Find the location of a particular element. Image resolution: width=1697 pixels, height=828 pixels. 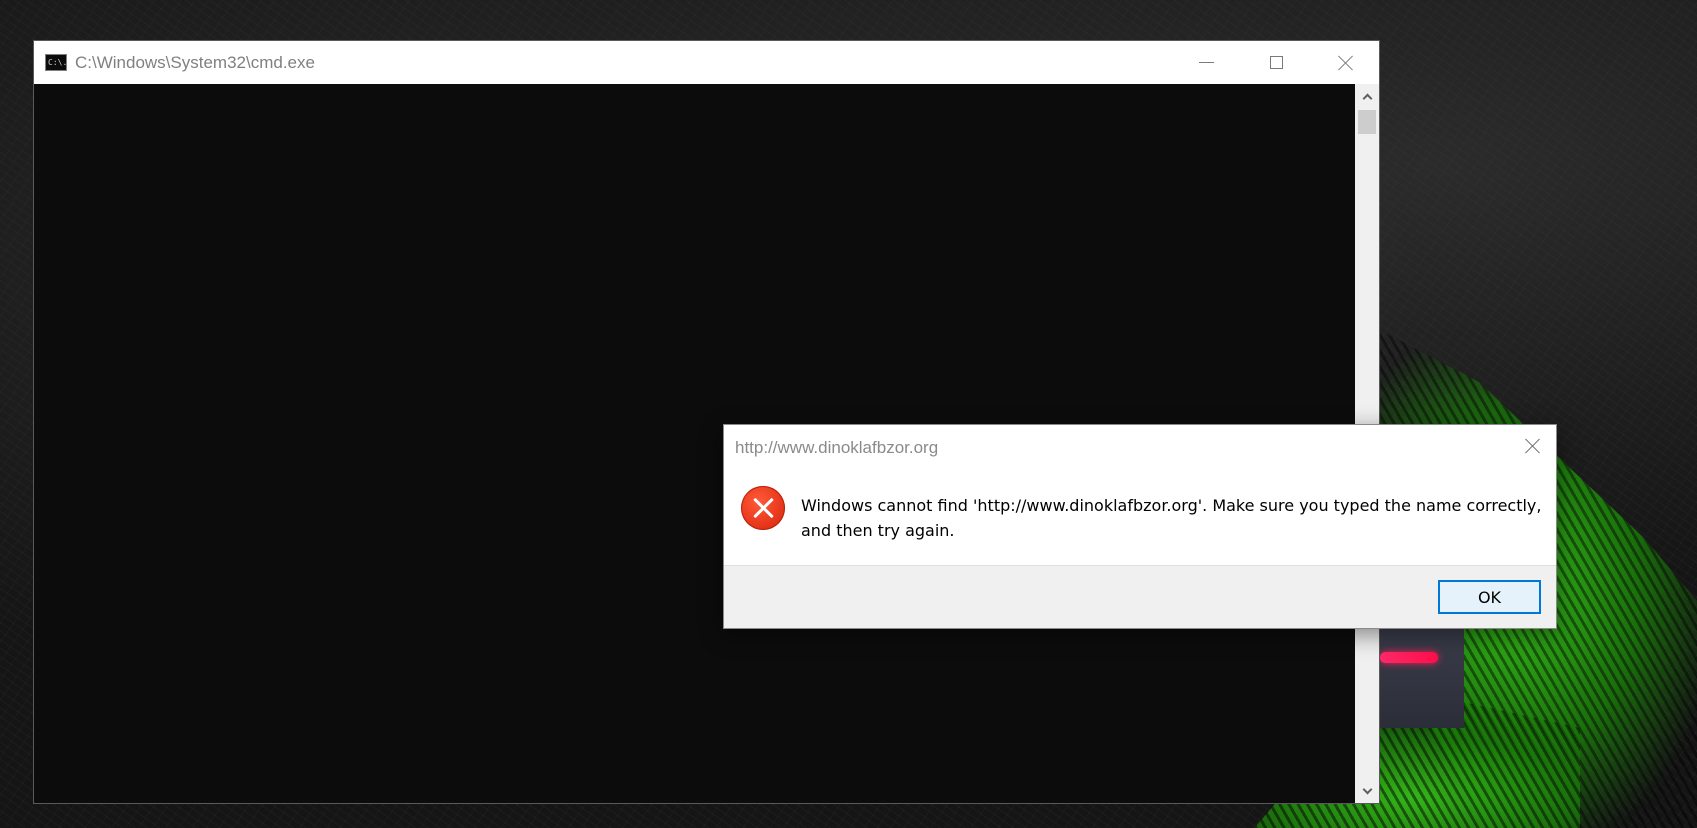

chevron-down-icon is located at coordinates (1367, 789).